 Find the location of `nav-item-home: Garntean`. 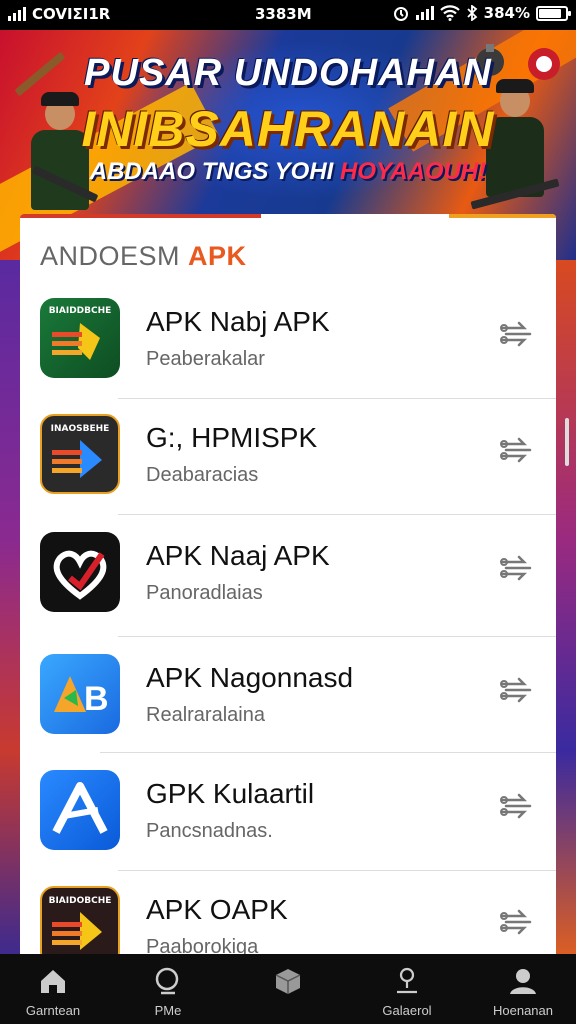

nav-item-home: Garntean is located at coordinates (53, 989).